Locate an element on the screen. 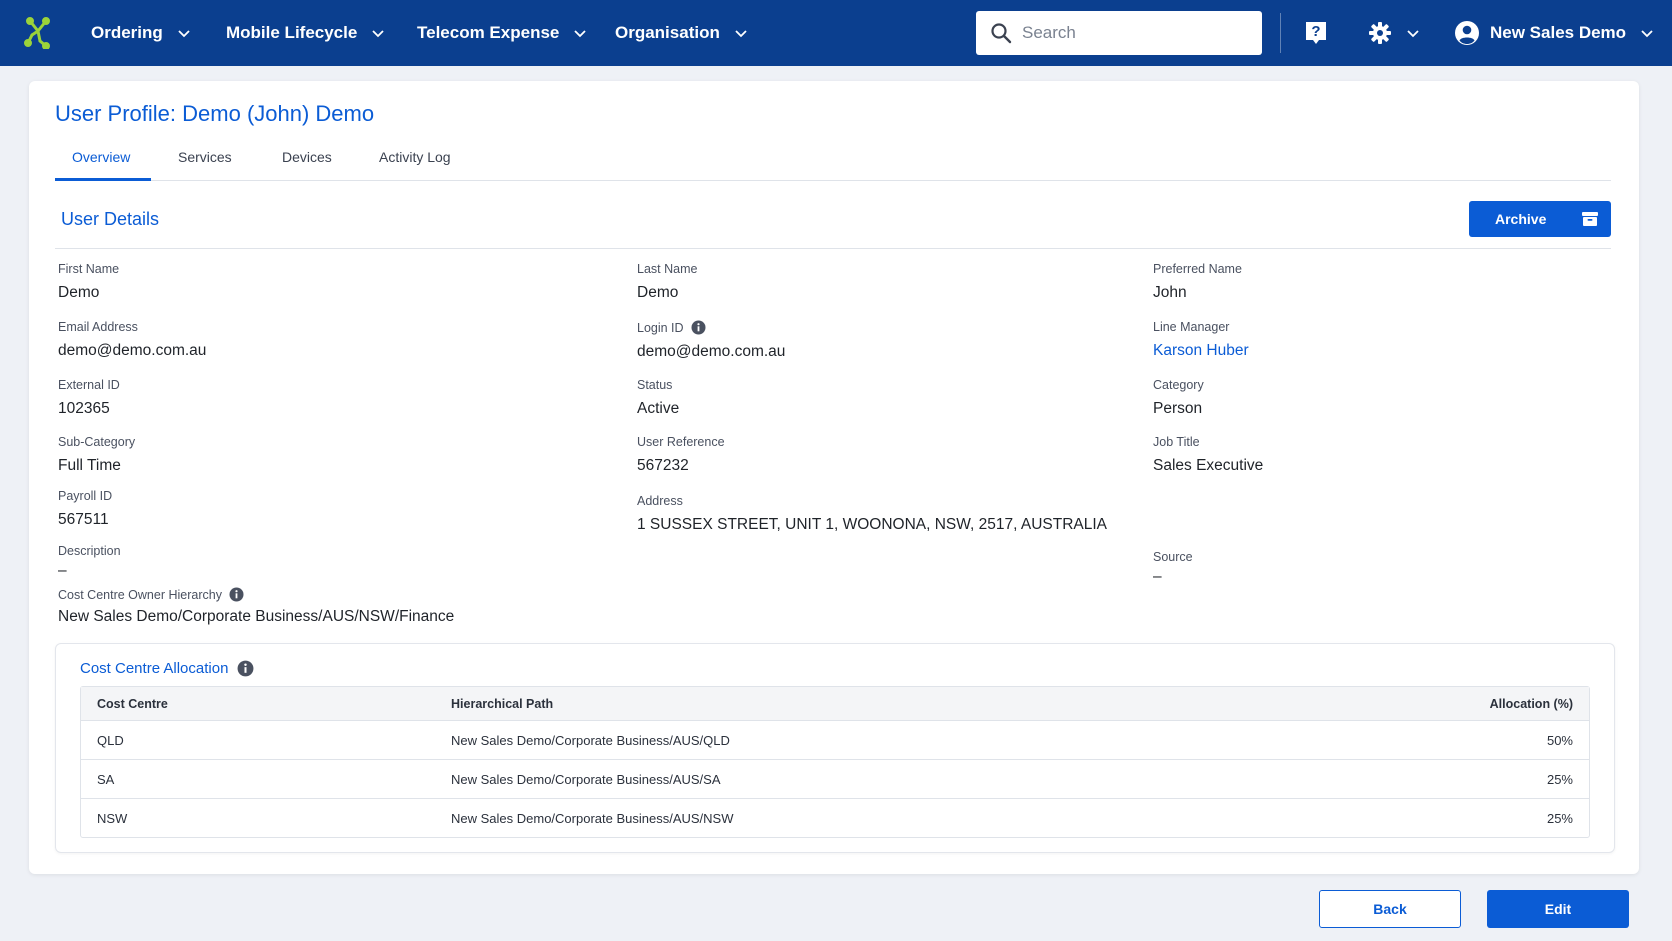 This screenshot has height=941, width=1672. field-label: Payroll ID is located at coordinates (85, 496).